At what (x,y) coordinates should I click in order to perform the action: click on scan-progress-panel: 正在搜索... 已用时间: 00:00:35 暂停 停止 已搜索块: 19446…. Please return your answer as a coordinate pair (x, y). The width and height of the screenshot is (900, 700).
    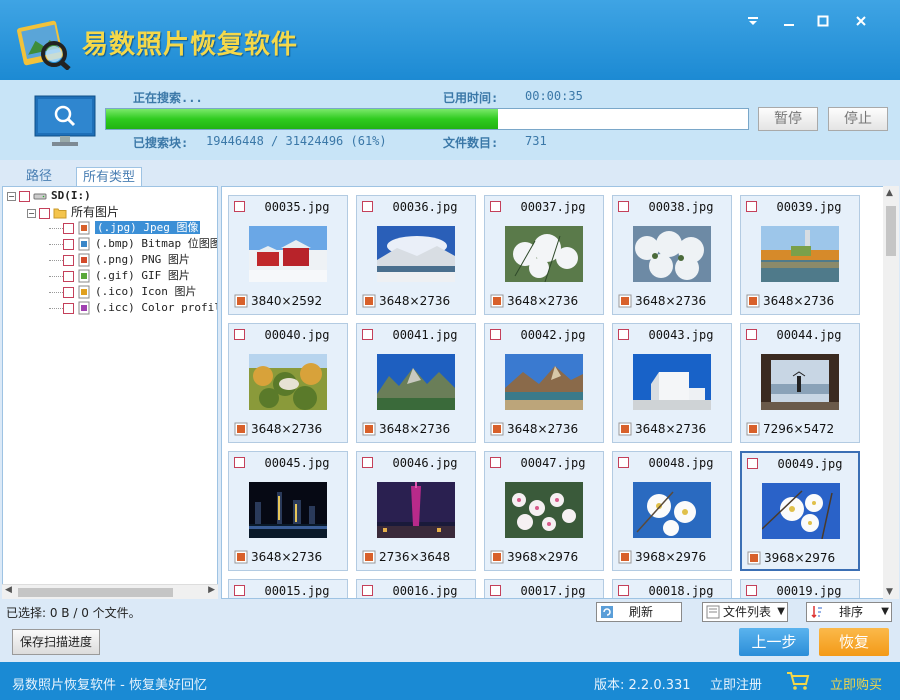
    Looking at the image, I should click on (450, 120).